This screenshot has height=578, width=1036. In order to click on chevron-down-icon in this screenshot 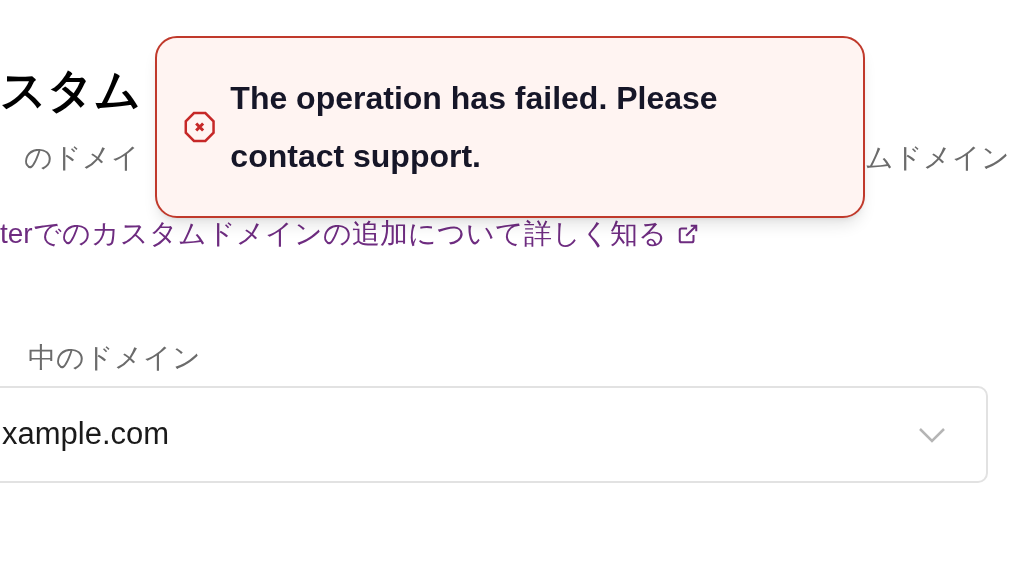, I will do `click(932, 434)`.